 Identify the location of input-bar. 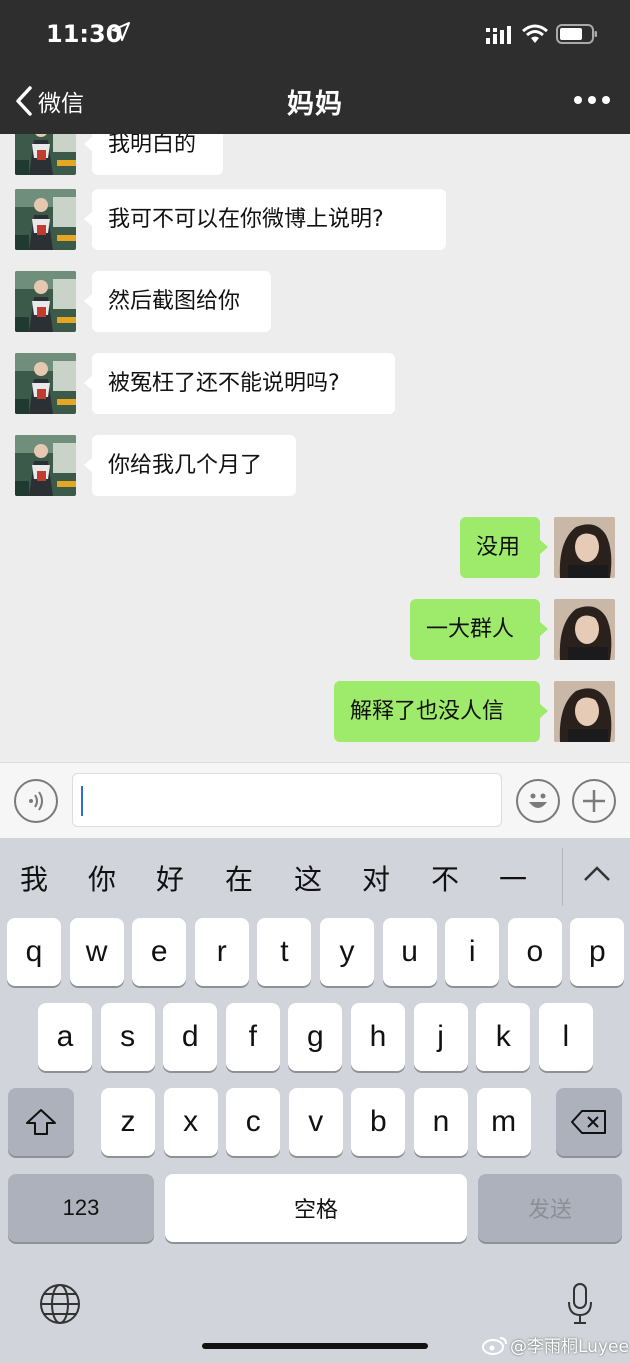
(315, 800).